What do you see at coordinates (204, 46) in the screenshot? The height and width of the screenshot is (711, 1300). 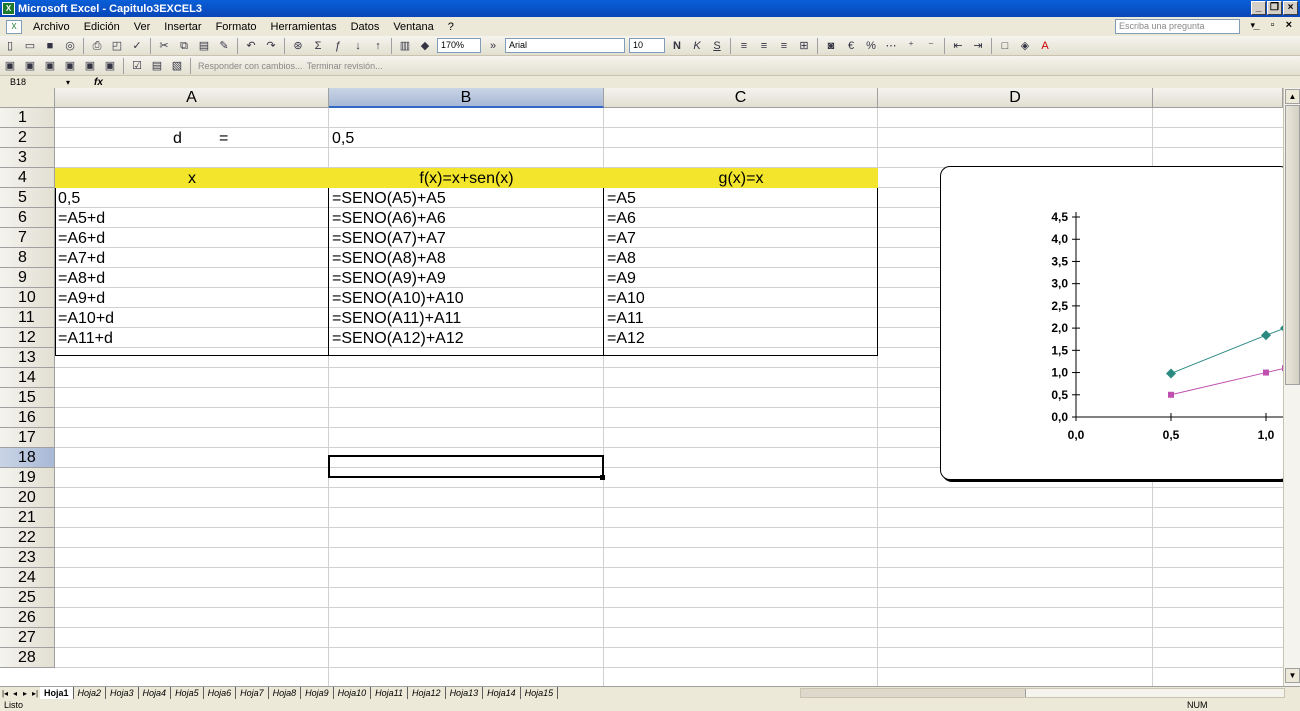 I see `paste-icon: ▤` at bounding box center [204, 46].